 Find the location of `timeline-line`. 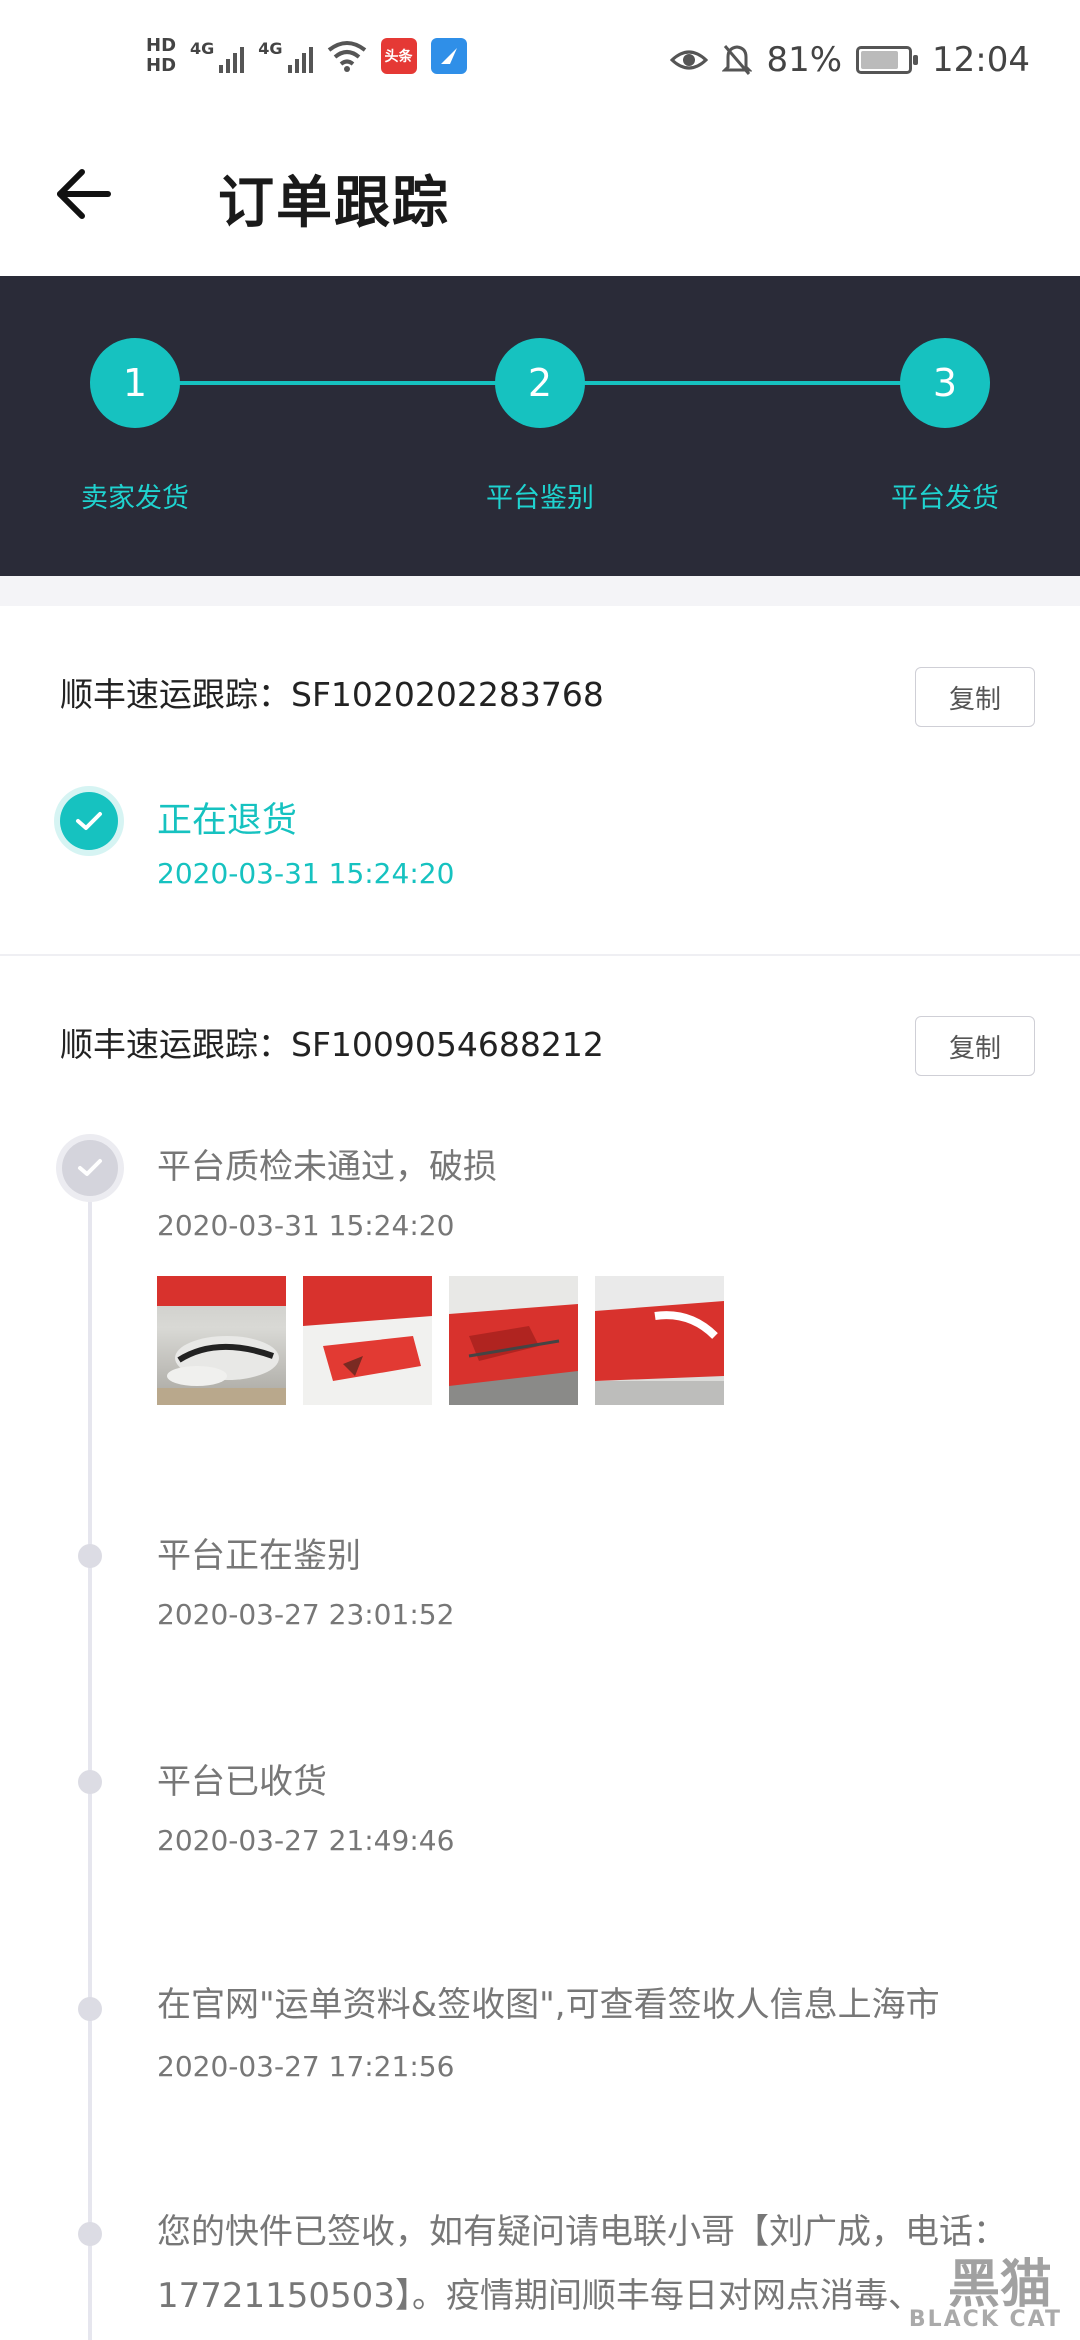

timeline-line is located at coordinates (90, 1755).